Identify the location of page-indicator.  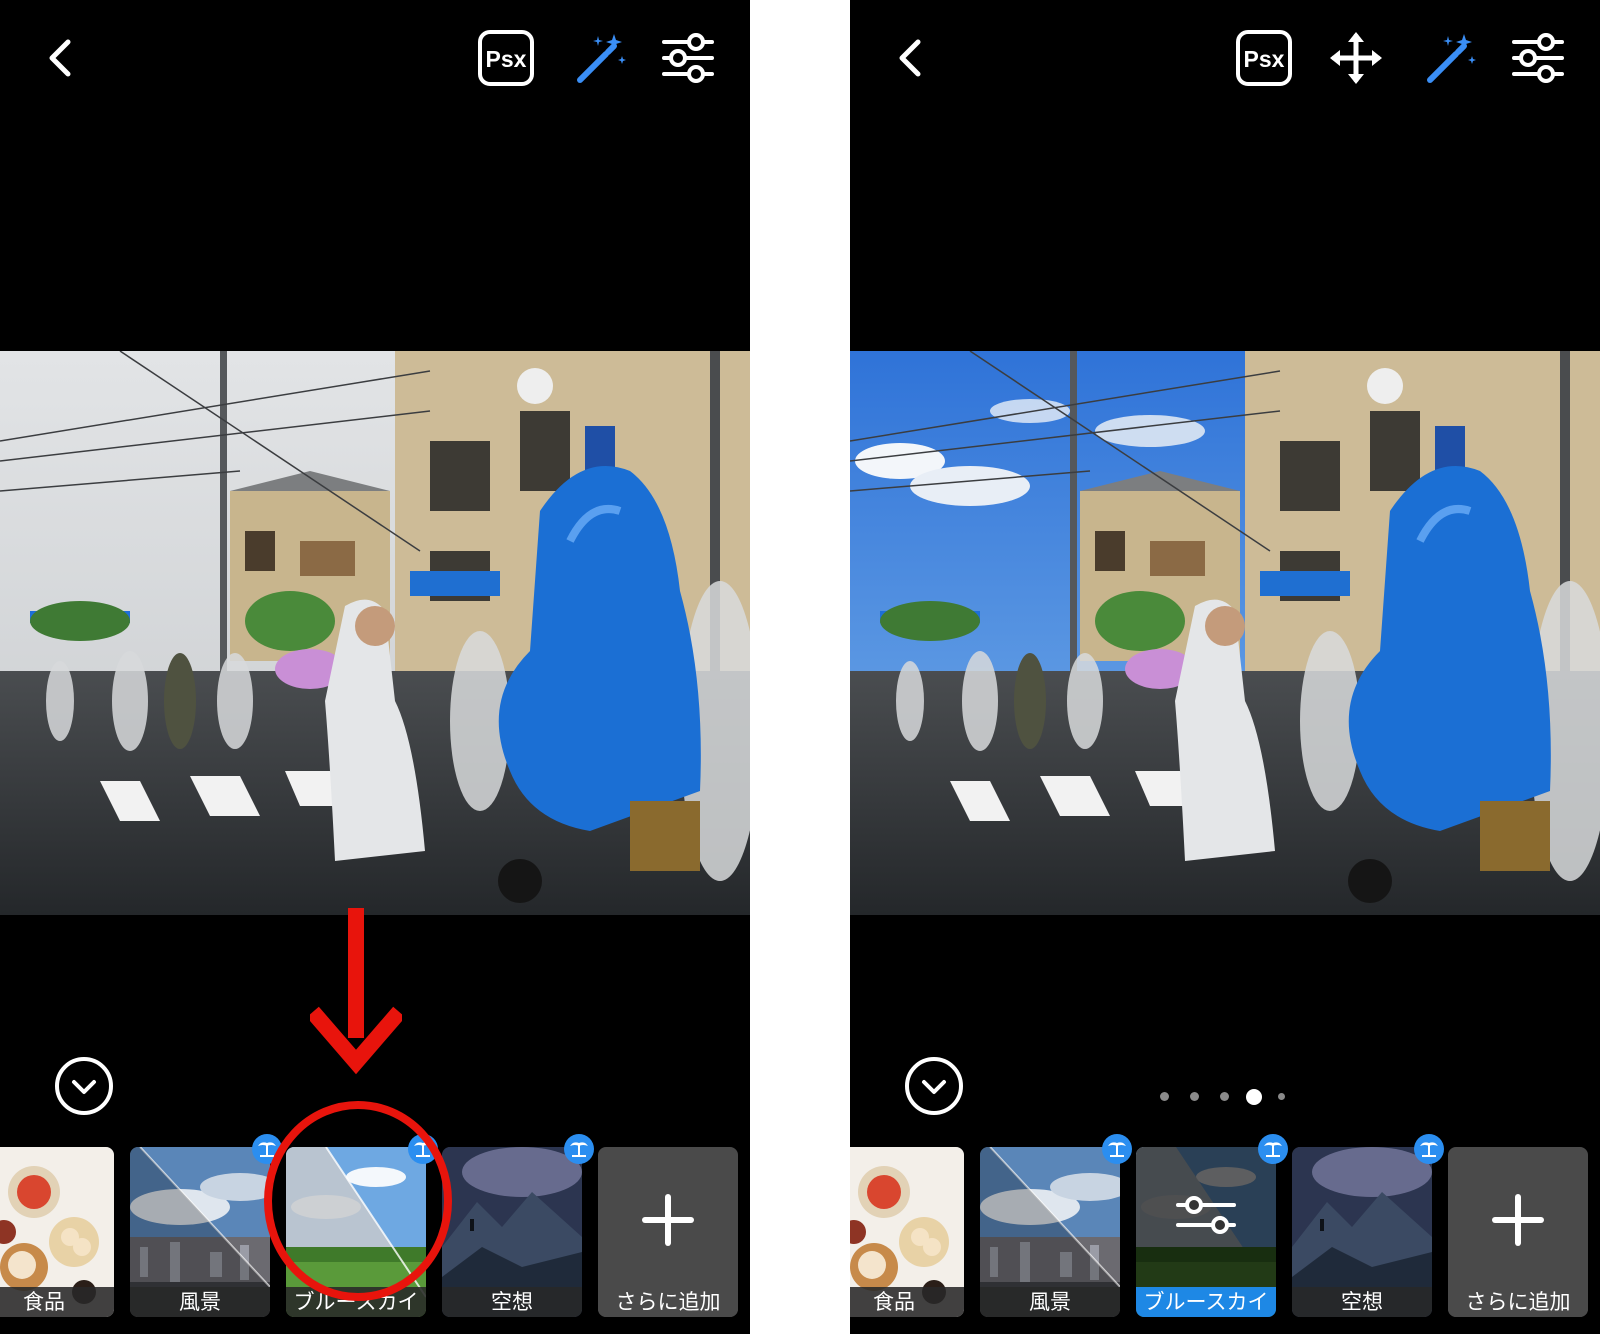
(1225, 1096).